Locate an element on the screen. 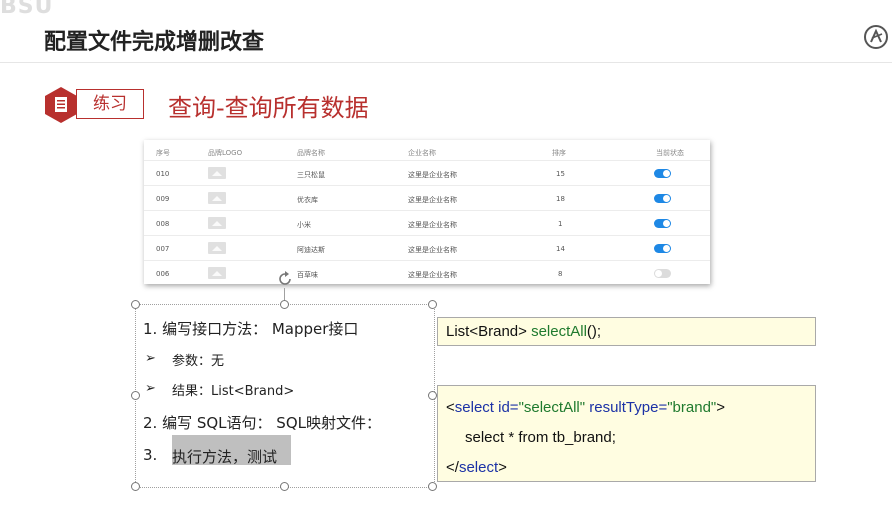  rotate-handle-icon is located at coordinates (285, 279).